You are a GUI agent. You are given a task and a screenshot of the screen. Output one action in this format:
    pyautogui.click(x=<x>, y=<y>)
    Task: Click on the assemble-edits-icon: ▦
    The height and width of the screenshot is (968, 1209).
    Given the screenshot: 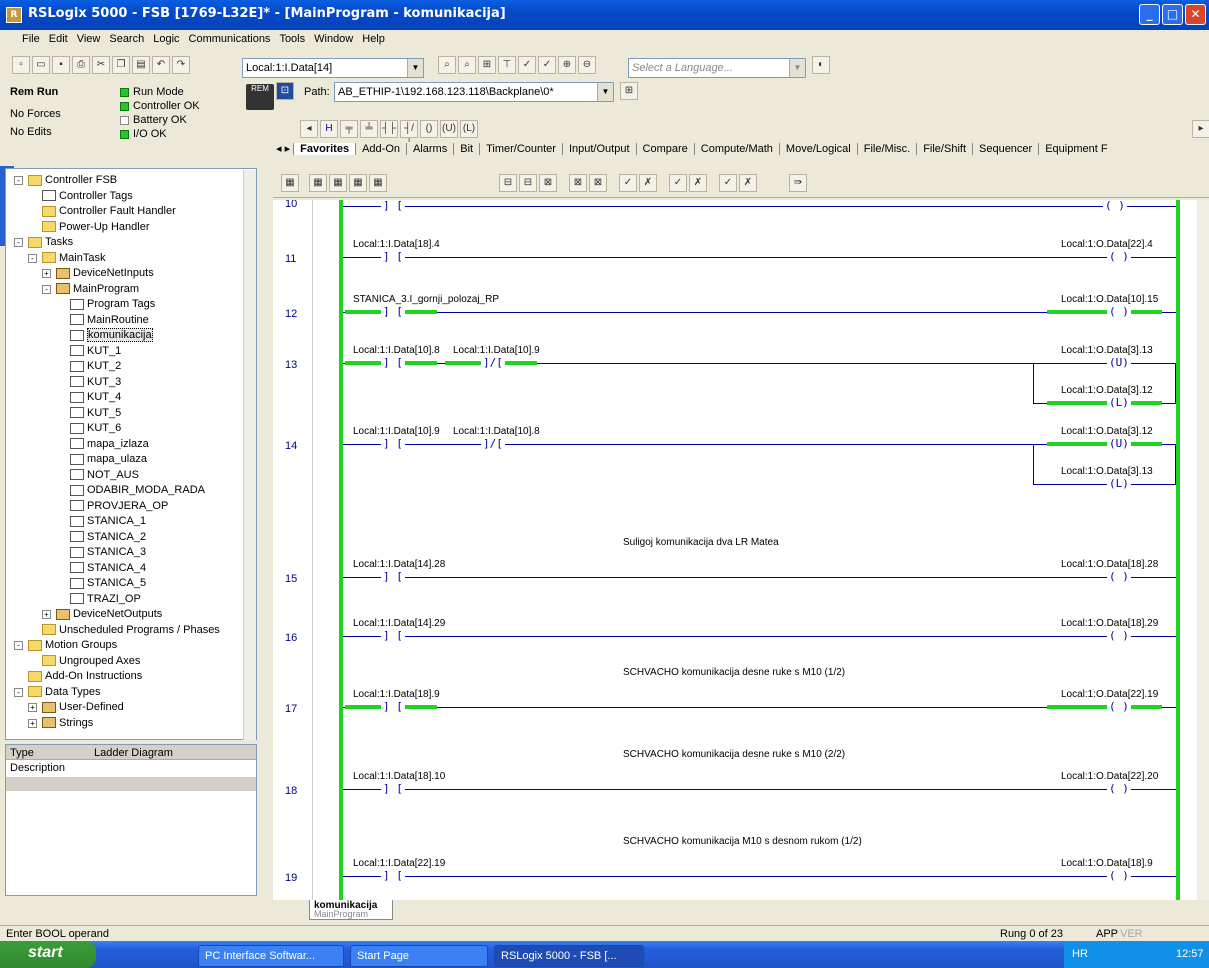 What is the action you would take?
    pyautogui.click(x=378, y=183)
    